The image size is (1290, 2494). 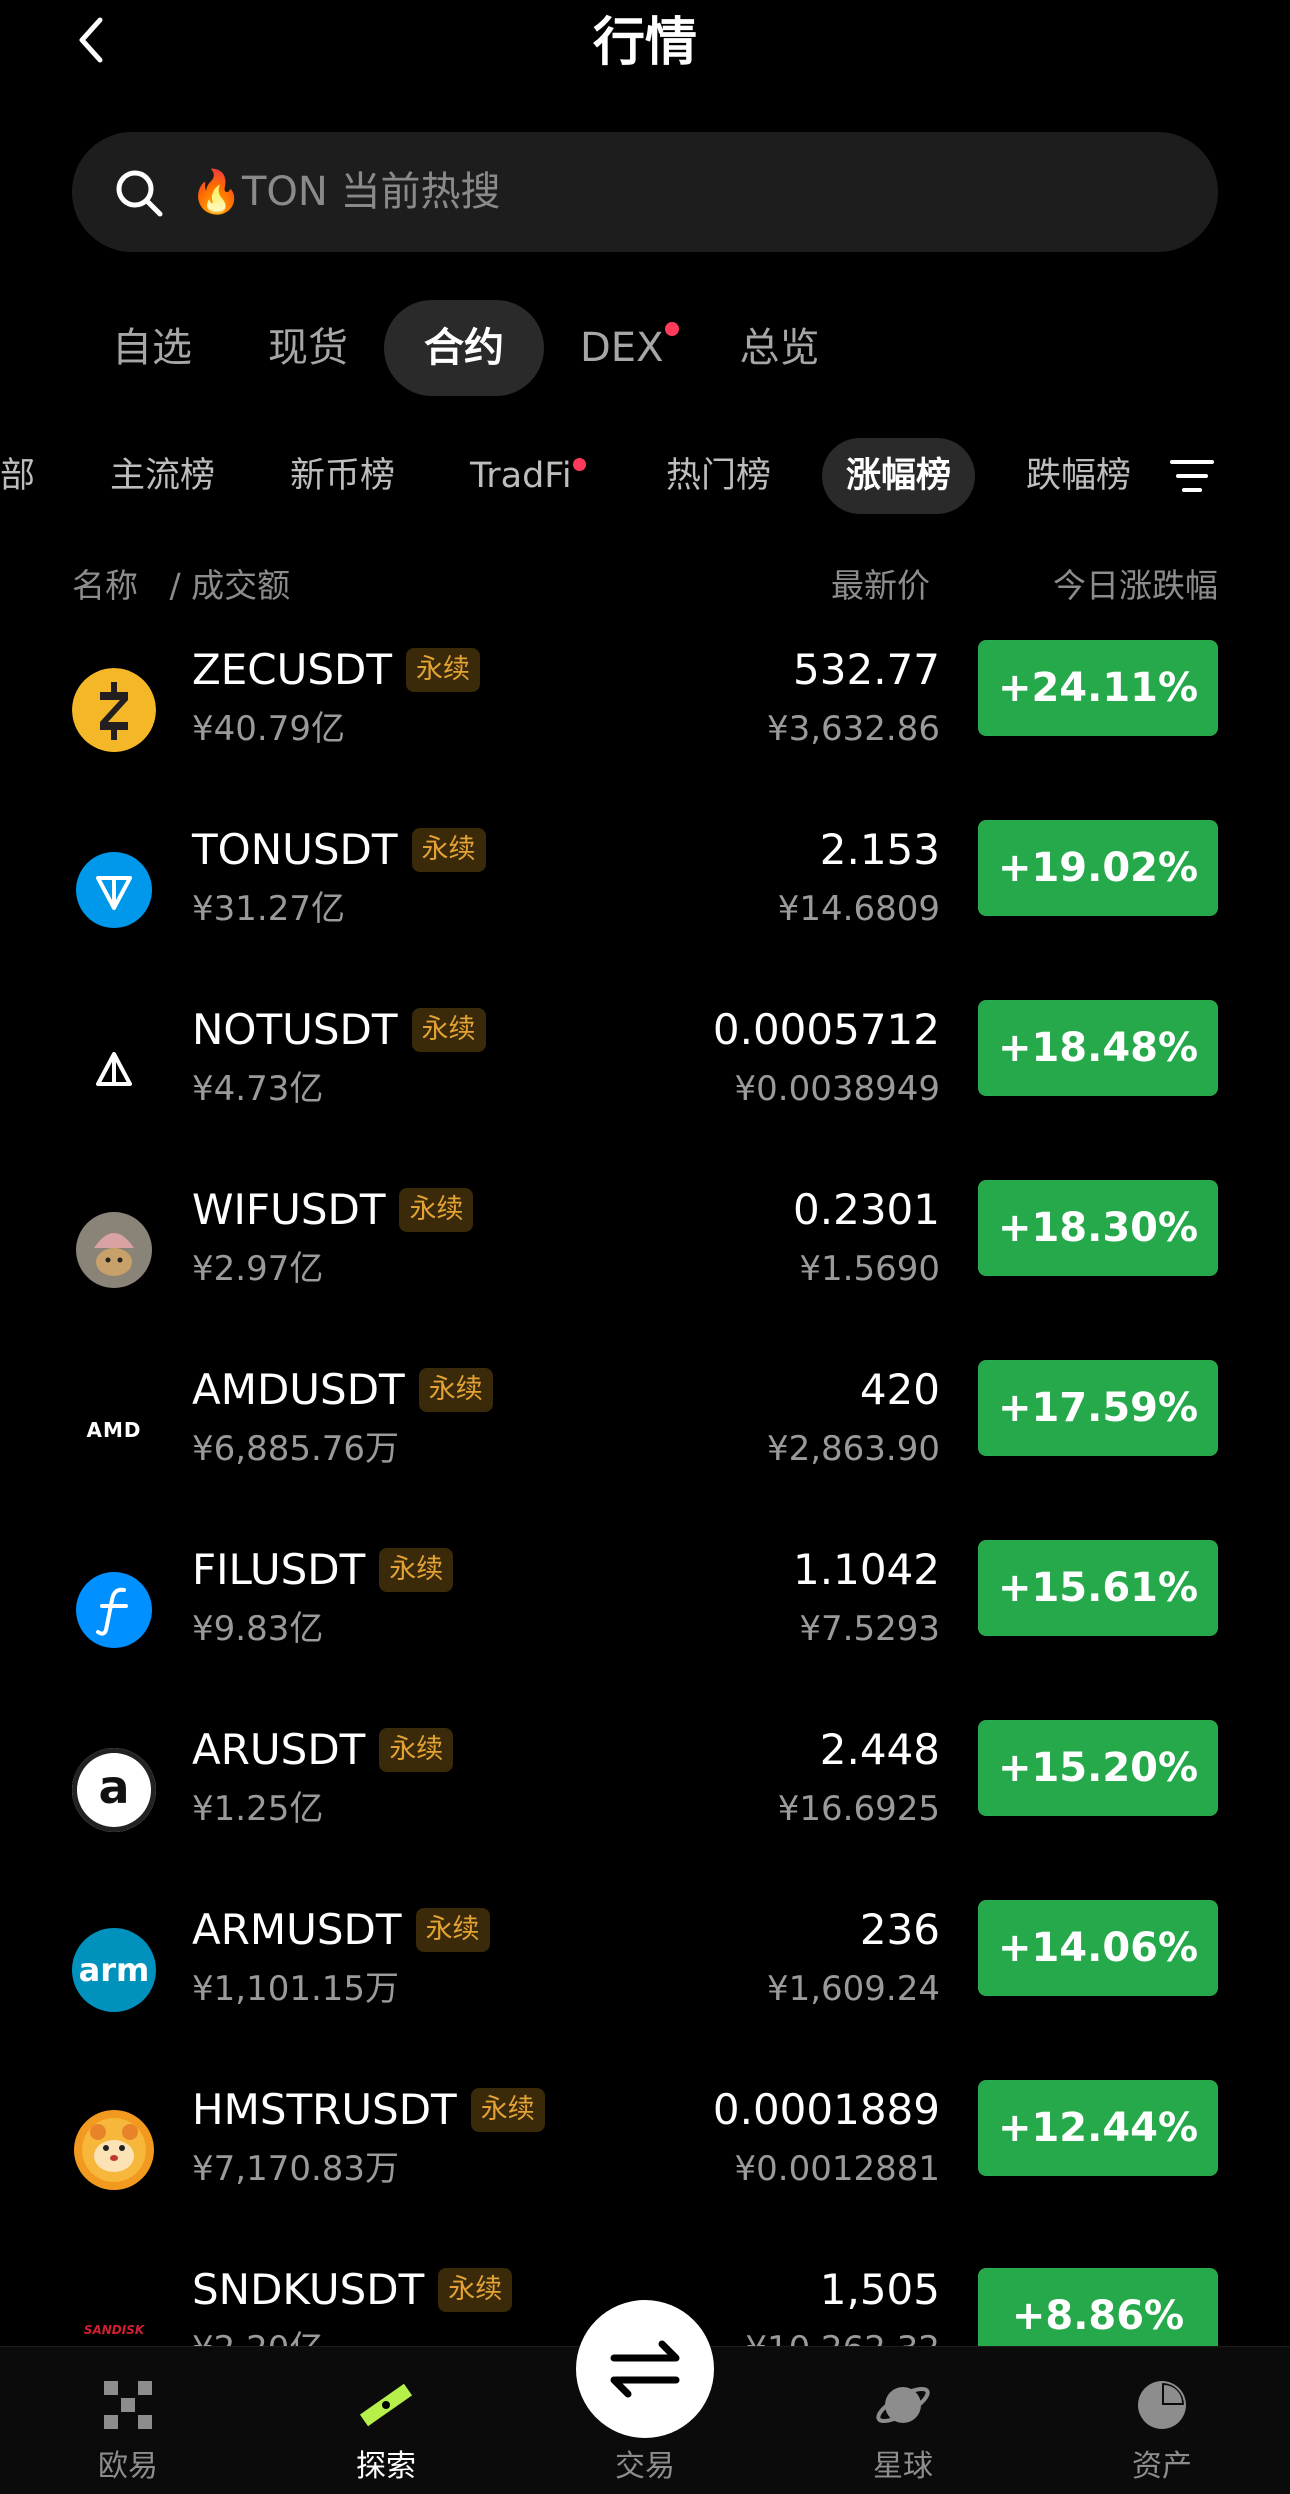 What do you see at coordinates (298, 1389) in the screenshot?
I see `symbol: AMDUSDT` at bounding box center [298, 1389].